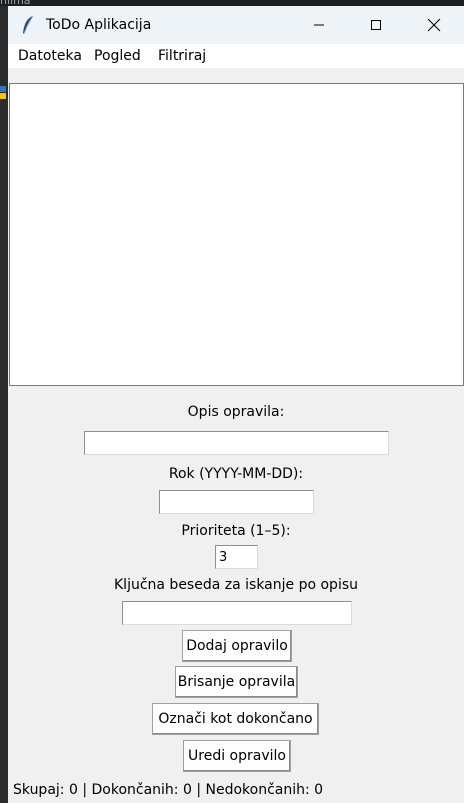  I want to click on priority-input, so click(236, 557).